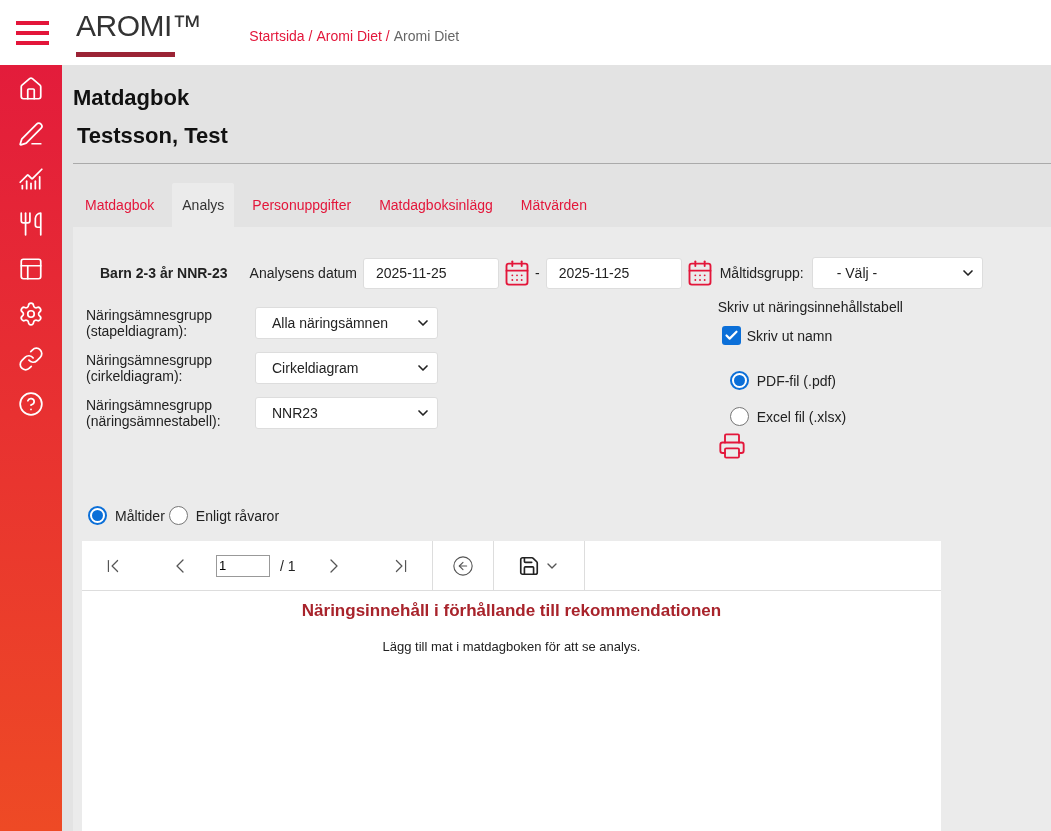 Image resolution: width=1051 pixels, height=831 pixels. Describe the element at coordinates (164, 273) in the screenshot. I see `profile-label: Barn 2-3 år NNR-23` at that location.